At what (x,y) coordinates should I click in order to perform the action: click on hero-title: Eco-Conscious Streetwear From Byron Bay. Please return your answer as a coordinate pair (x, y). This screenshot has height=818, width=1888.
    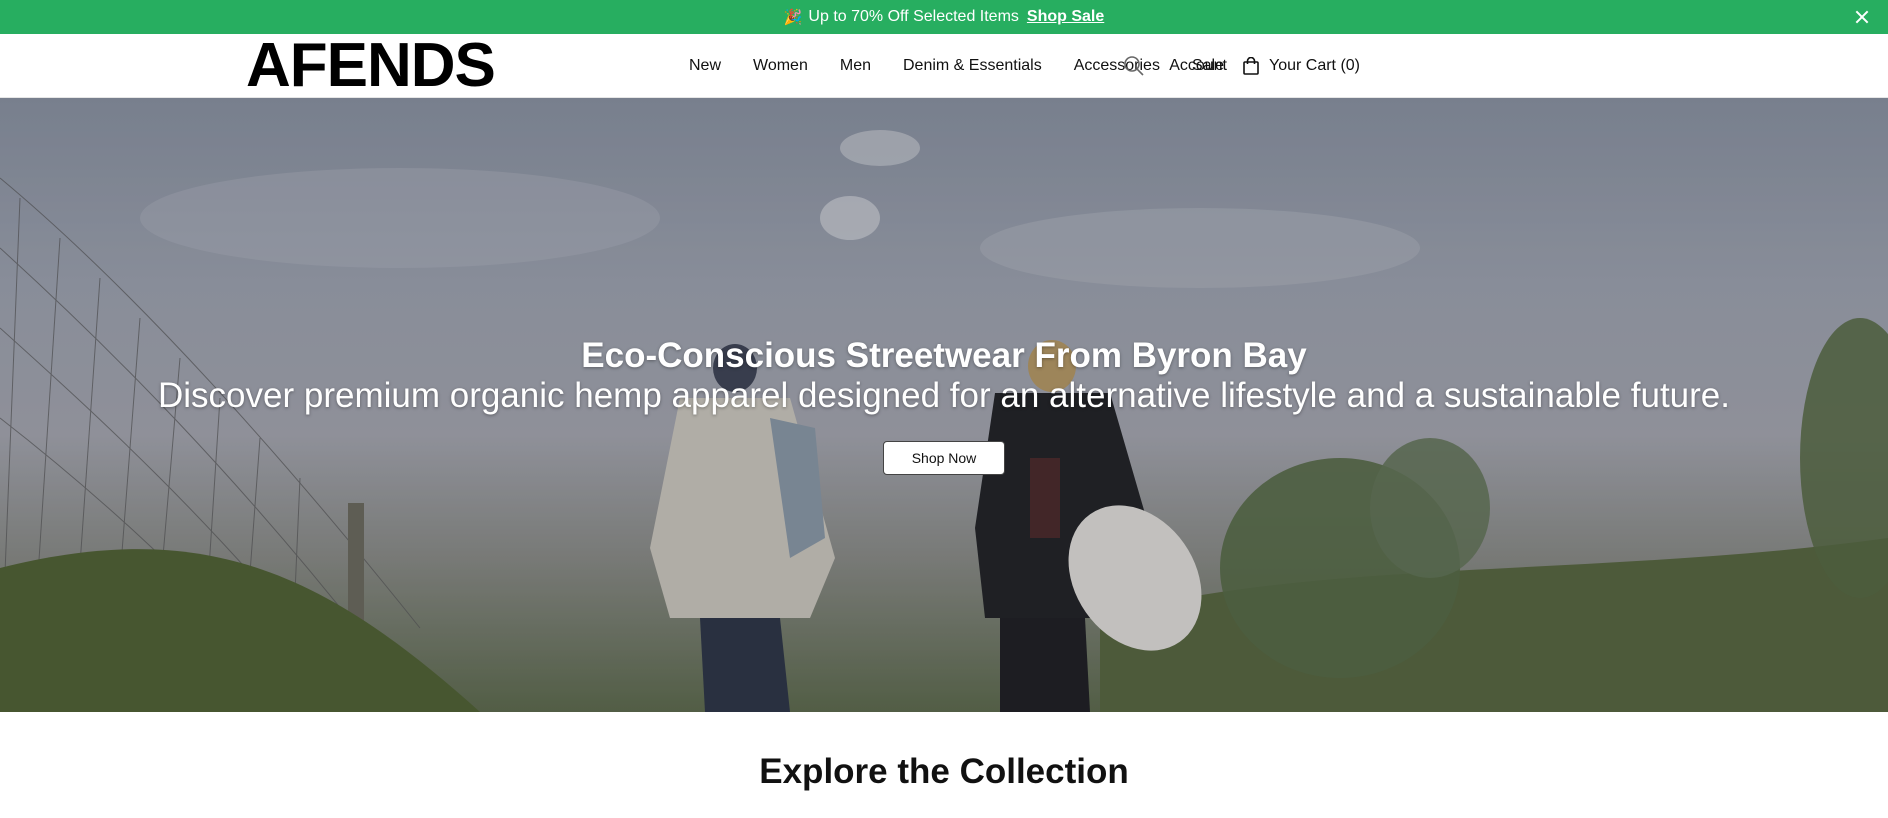
    Looking at the image, I should click on (944, 355).